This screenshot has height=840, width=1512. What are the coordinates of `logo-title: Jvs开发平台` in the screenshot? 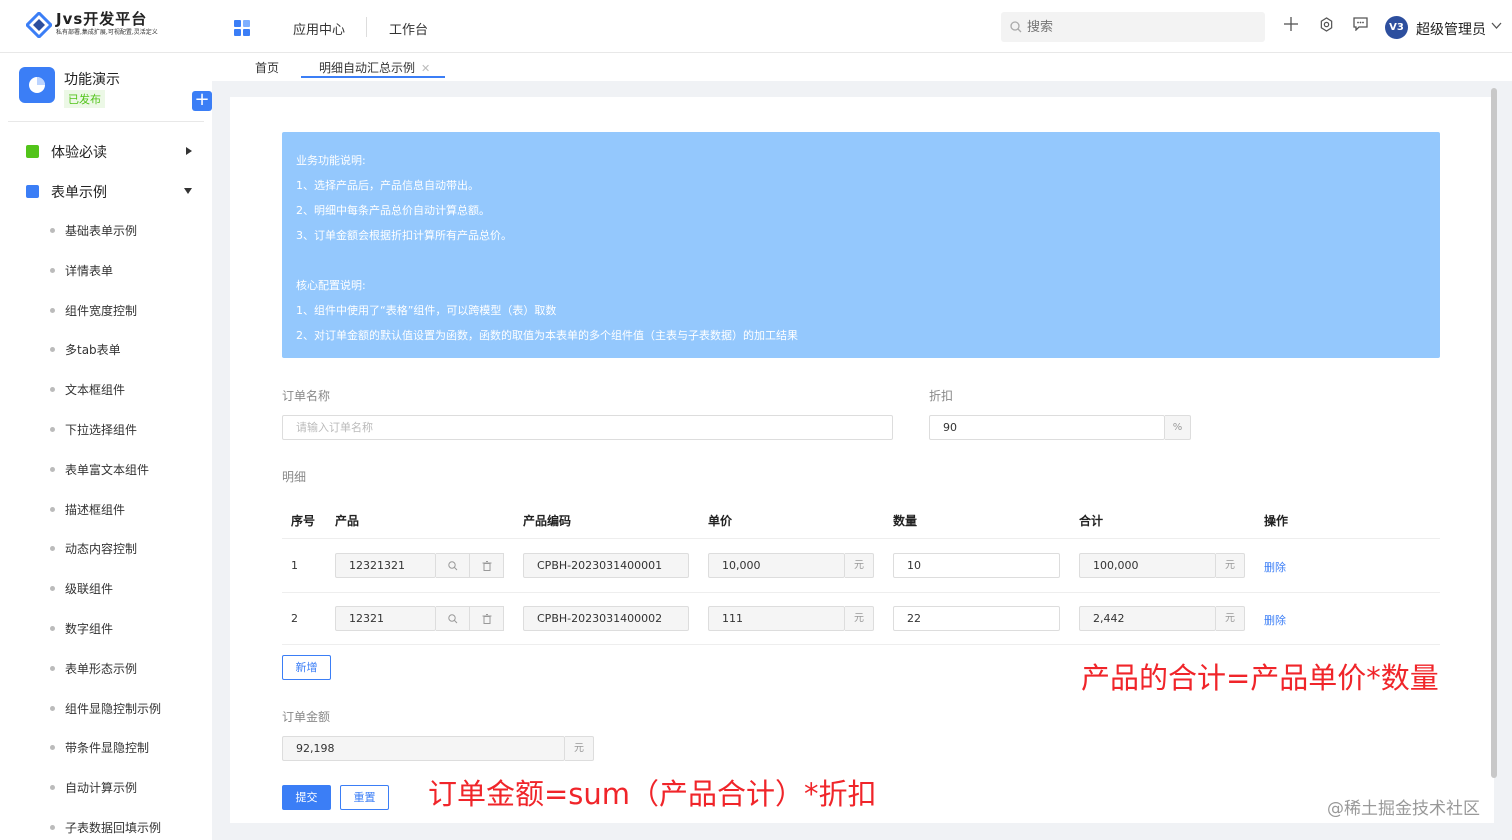 It's located at (102, 19).